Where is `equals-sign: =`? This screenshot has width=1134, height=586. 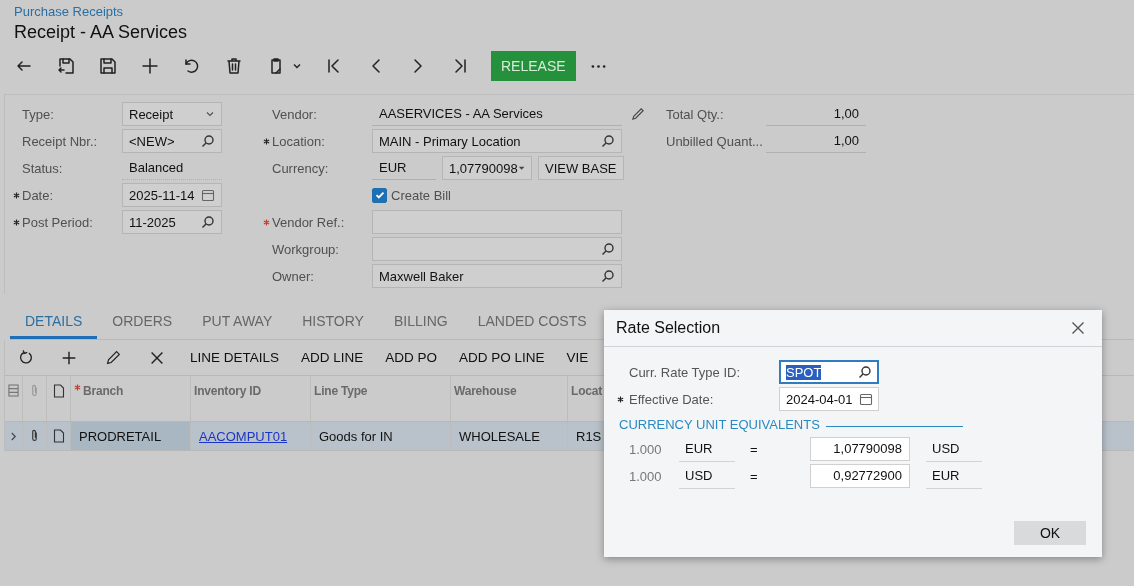
equals-sign: = is located at coordinates (754, 476).